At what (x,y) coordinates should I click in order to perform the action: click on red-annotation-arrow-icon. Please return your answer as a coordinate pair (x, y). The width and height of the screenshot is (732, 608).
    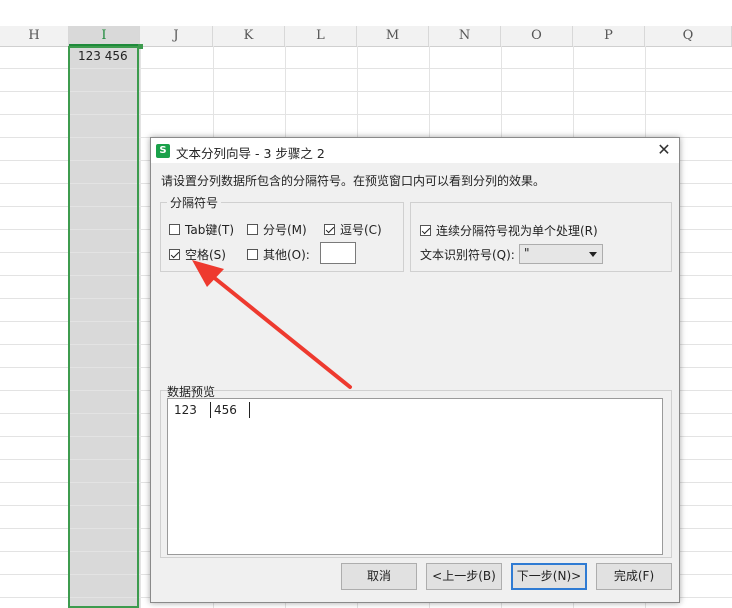
    Looking at the image, I should click on (272, 324).